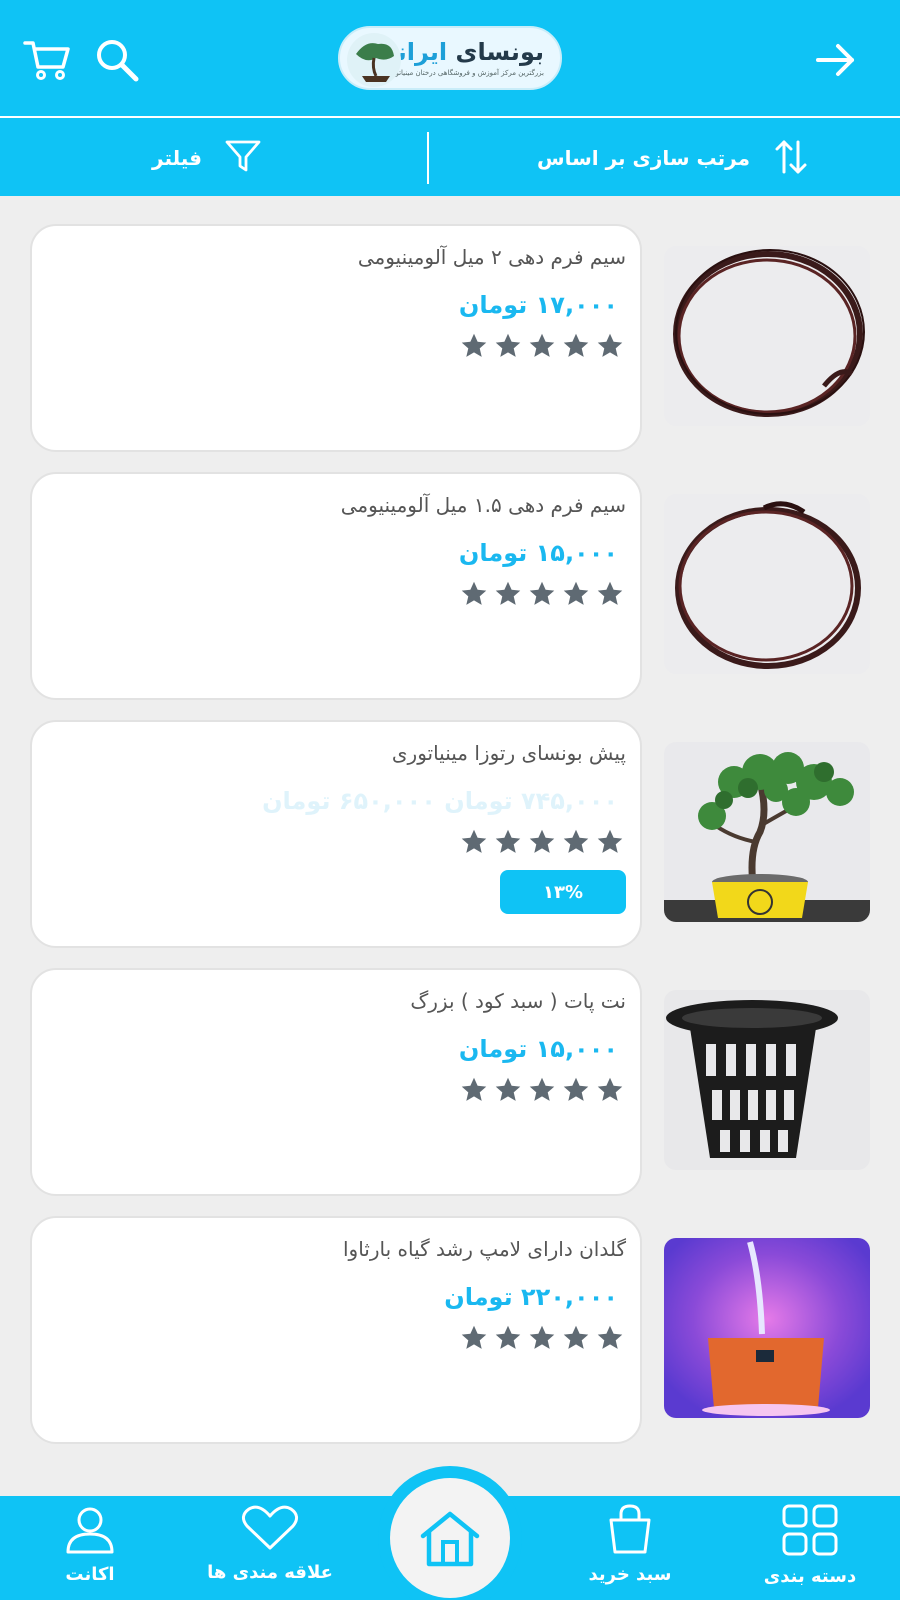  What do you see at coordinates (630, 1574) in the screenshot?
I see `nav-cart-label: سبد خرید` at bounding box center [630, 1574].